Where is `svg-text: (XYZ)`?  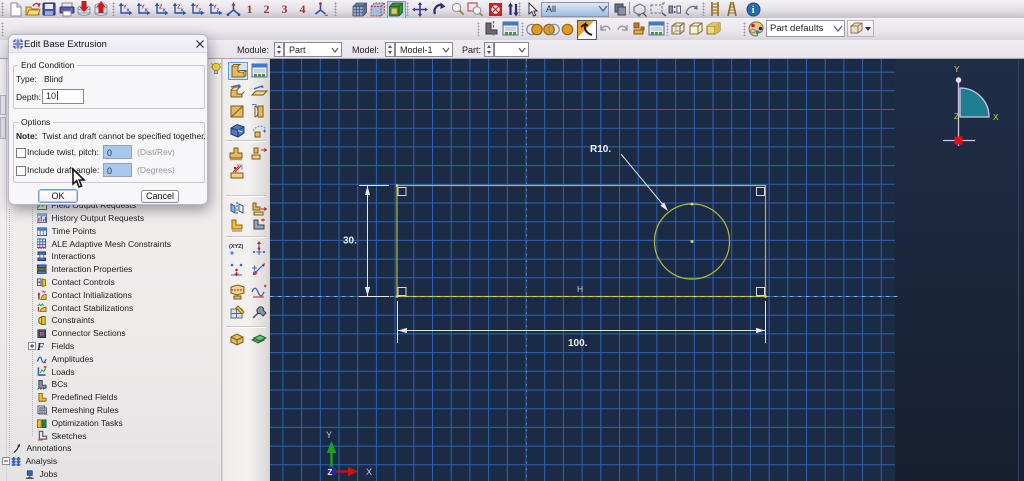 svg-text: (XYZ) is located at coordinates (236, 247).